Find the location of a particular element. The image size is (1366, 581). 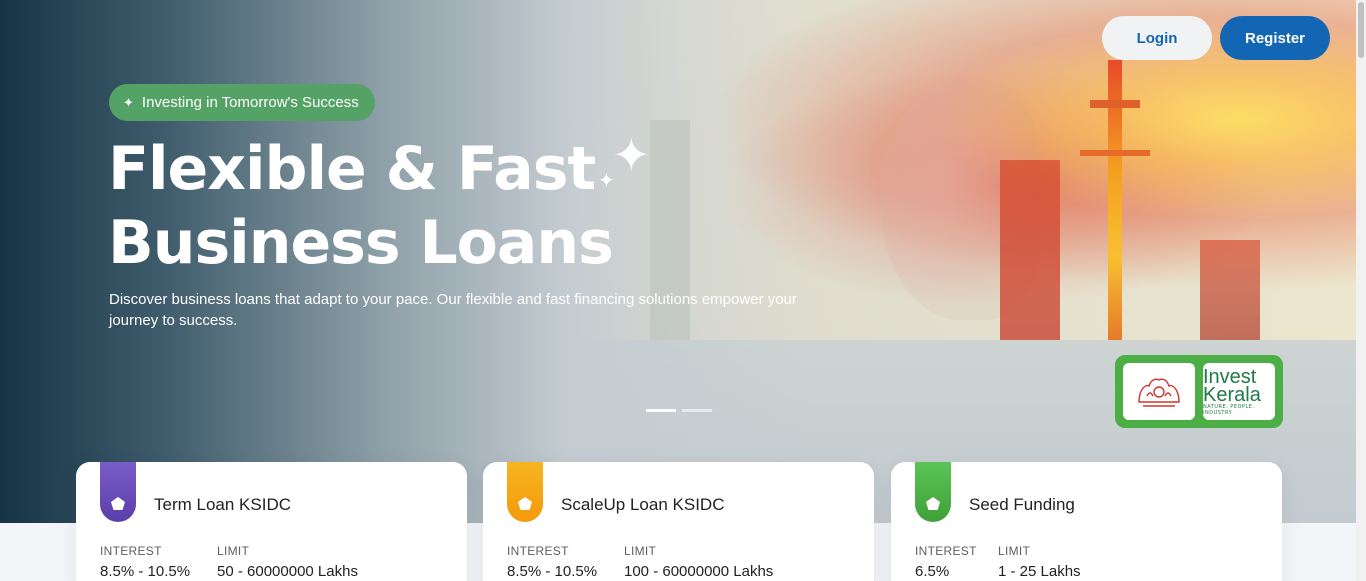

carousel-indicators is located at coordinates (679, 410).